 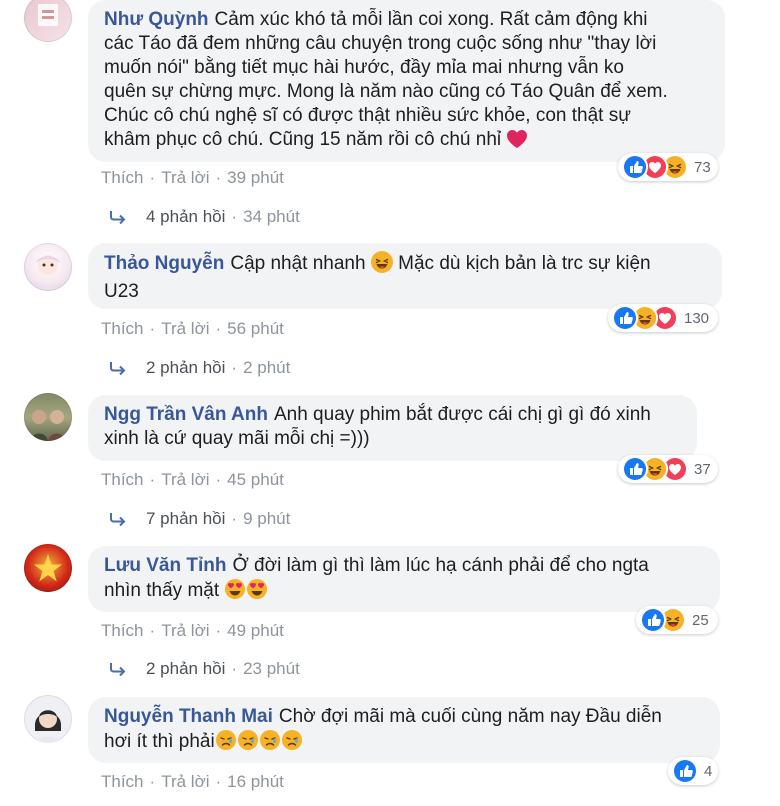 I want to click on view-replies-link: 2 phản hồi · 23 phút, so click(x=204, y=669).